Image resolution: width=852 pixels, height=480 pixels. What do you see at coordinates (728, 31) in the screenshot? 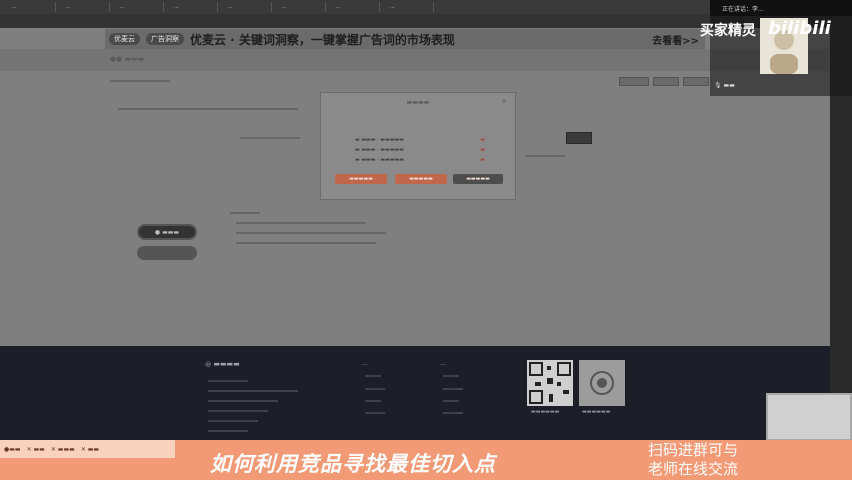
I see `overlay-brand-label: 买家精灵` at bounding box center [728, 31].